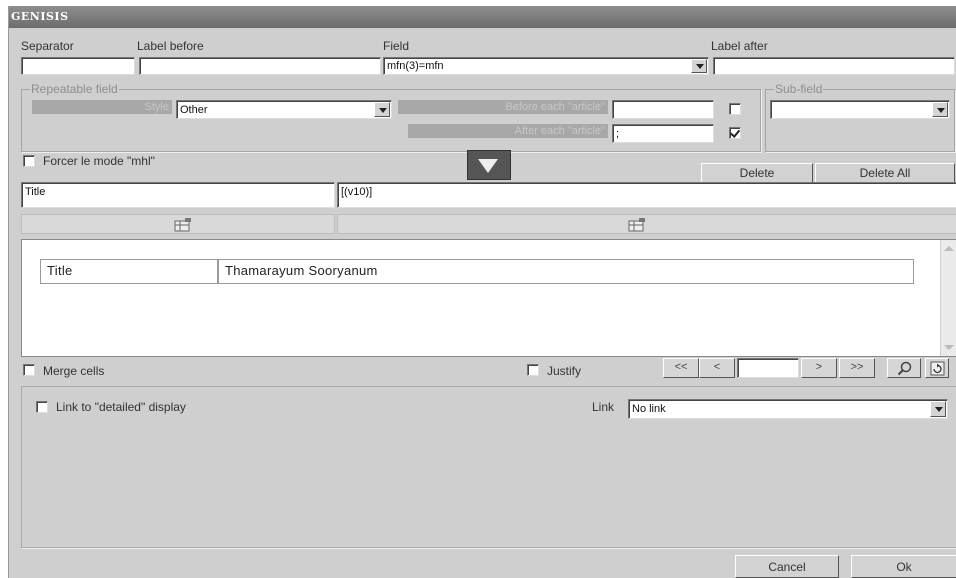 This screenshot has height=578, width=956. I want to click on preview-scrollbar, so click(948, 298).